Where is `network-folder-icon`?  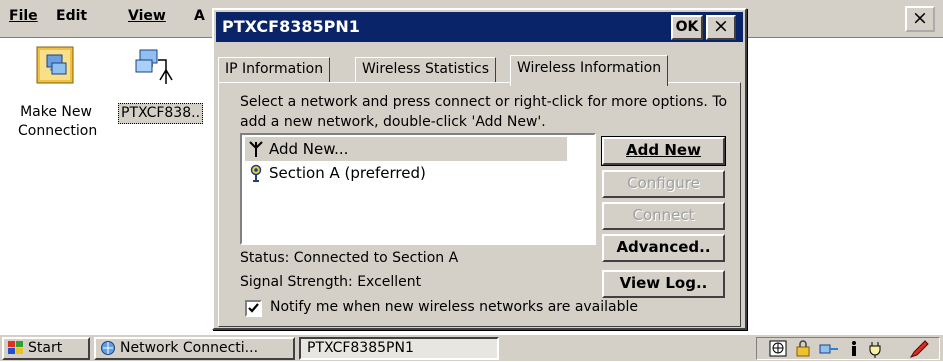
network-folder-icon is located at coordinates (108, 349).